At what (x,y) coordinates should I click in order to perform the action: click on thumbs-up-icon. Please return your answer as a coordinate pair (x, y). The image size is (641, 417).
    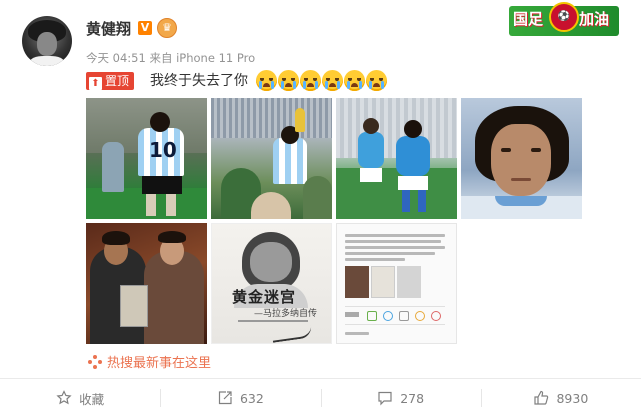
    Looking at the image, I should click on (541, 397).